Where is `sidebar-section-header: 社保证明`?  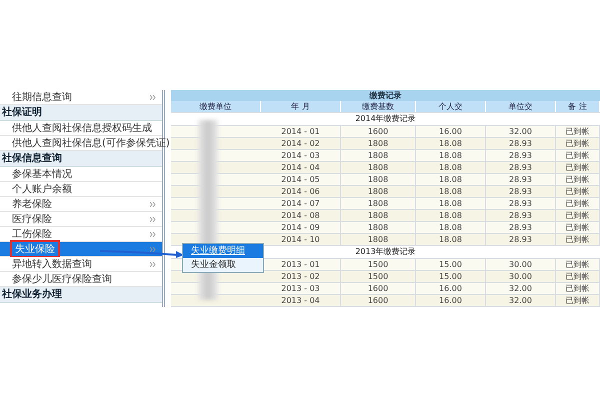
sidebar-section-header: 社保证明 is located at coordinates (81, 113).